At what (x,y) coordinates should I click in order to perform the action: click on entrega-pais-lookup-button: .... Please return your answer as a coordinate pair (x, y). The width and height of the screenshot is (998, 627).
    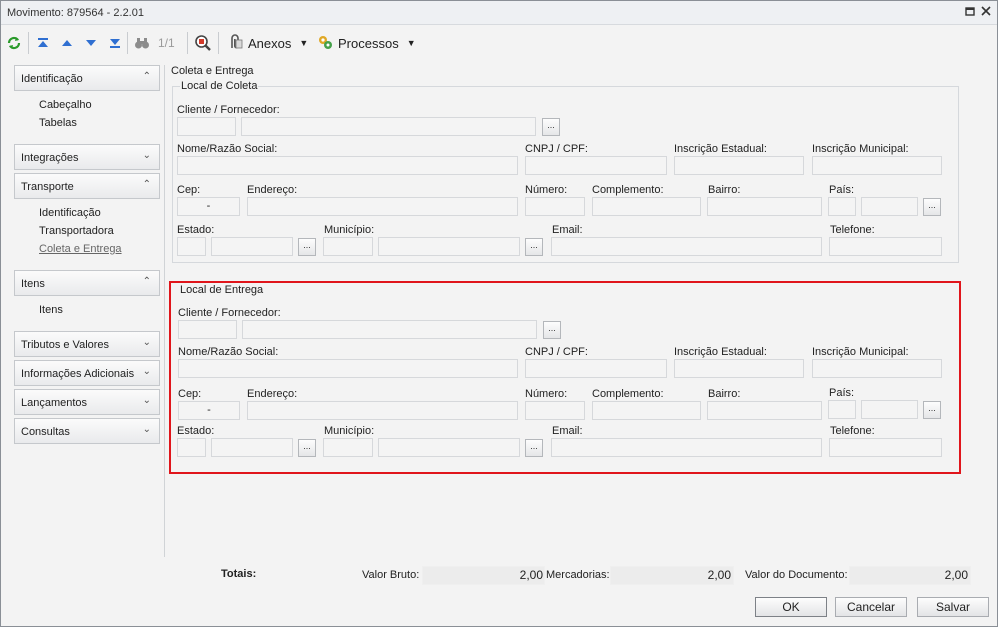
    Looking at the image, I should click on (932, 410).